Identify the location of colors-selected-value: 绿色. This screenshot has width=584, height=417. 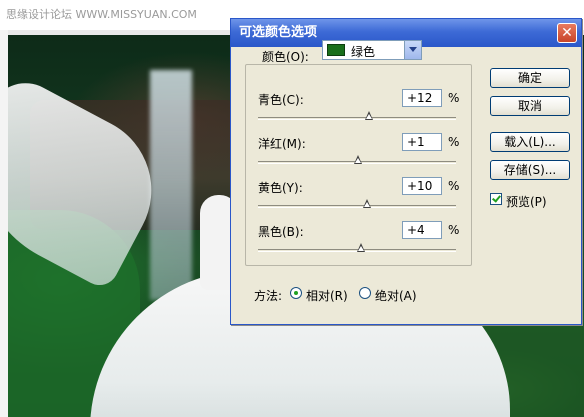
(363, 52).